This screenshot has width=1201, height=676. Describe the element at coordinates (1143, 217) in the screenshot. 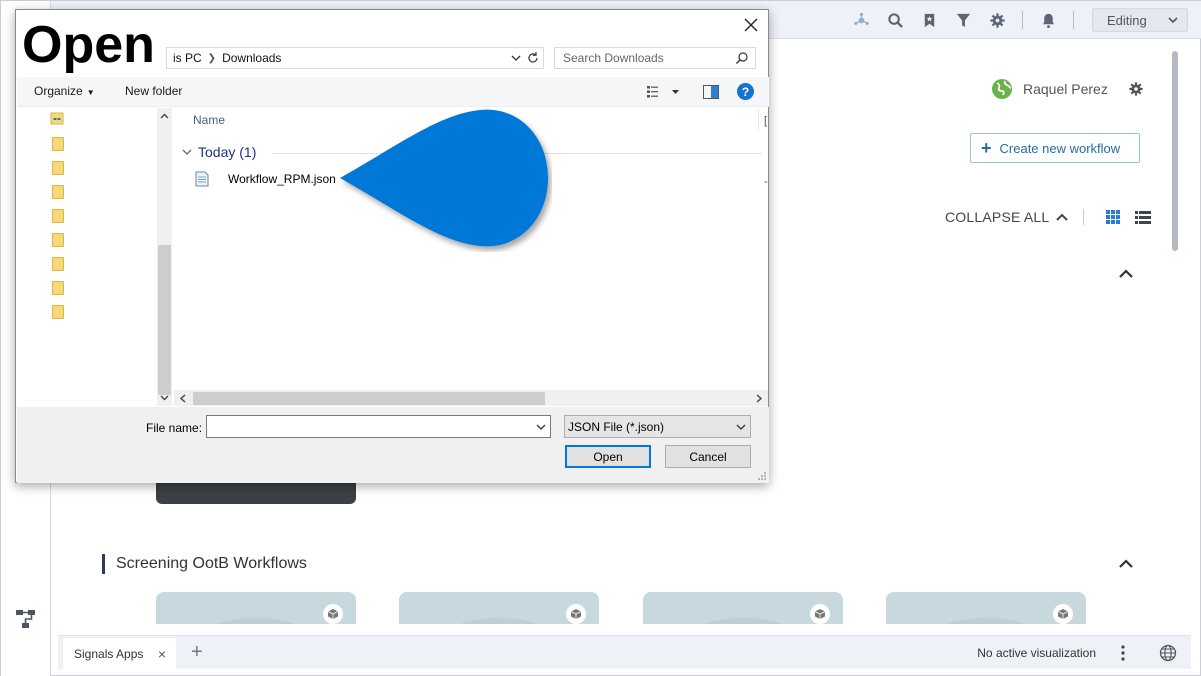

I see `list-view-icon` at that location.